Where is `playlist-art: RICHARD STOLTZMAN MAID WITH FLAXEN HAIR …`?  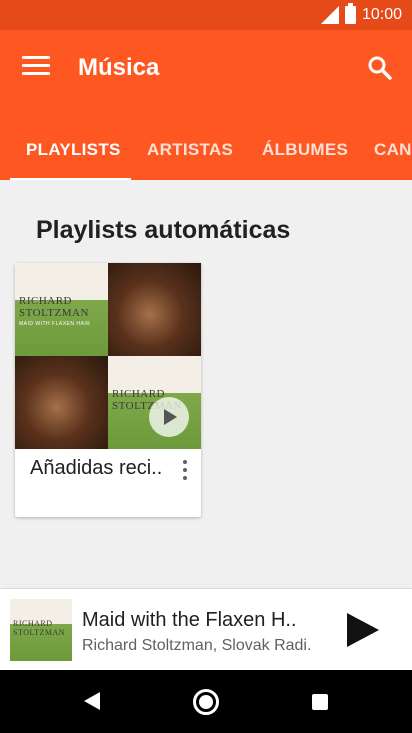 playlist-art: RICHARD STOLTZMAN MAID WITH FLAXEN HAIR … is located at coordinates (108, 356).